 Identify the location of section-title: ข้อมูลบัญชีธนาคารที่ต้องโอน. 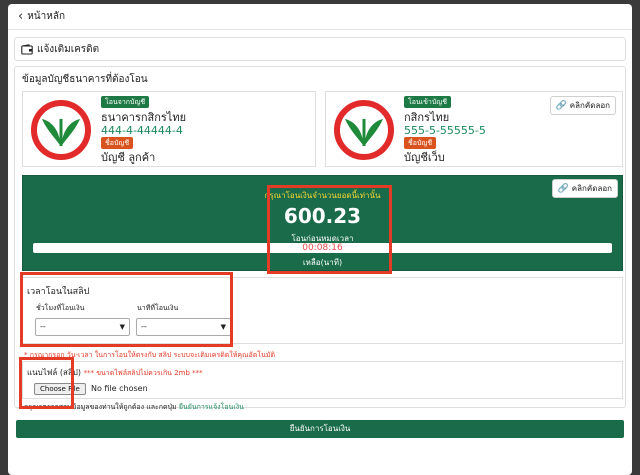
(85, 79).